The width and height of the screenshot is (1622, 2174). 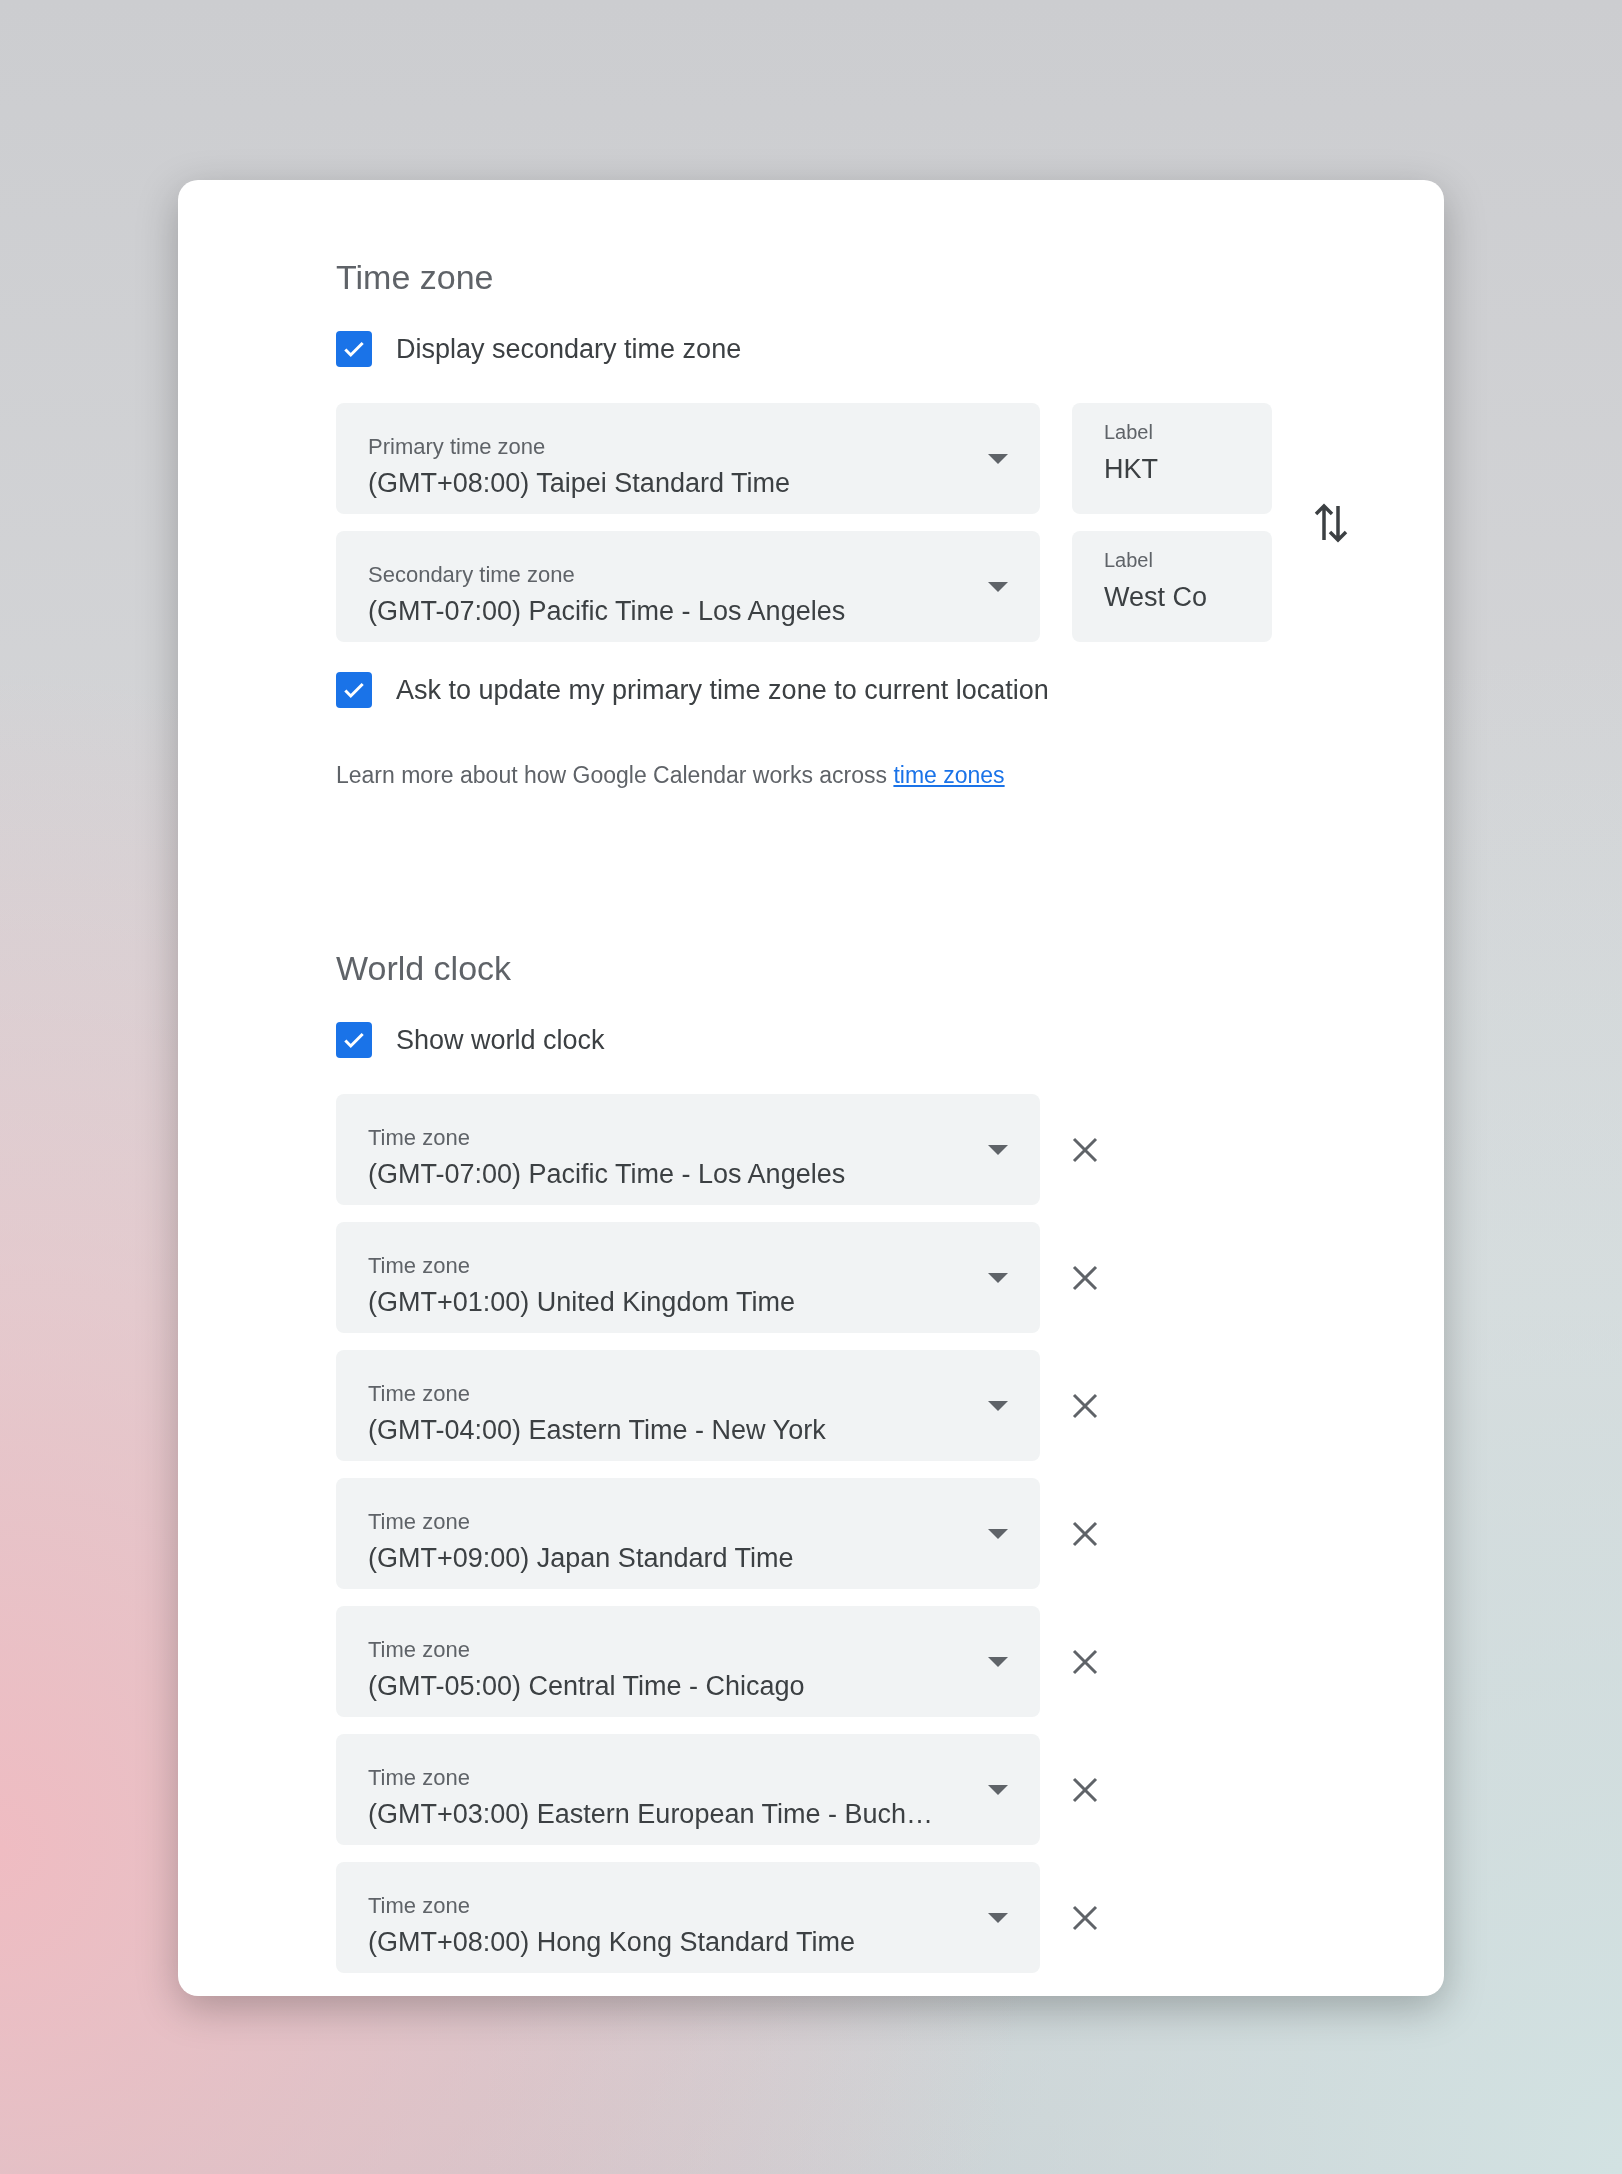 What do you see at coordinates (472, 575) in the screenshot?
I see `select-caption: Secondary time zone` at bounding box center [472, 575].